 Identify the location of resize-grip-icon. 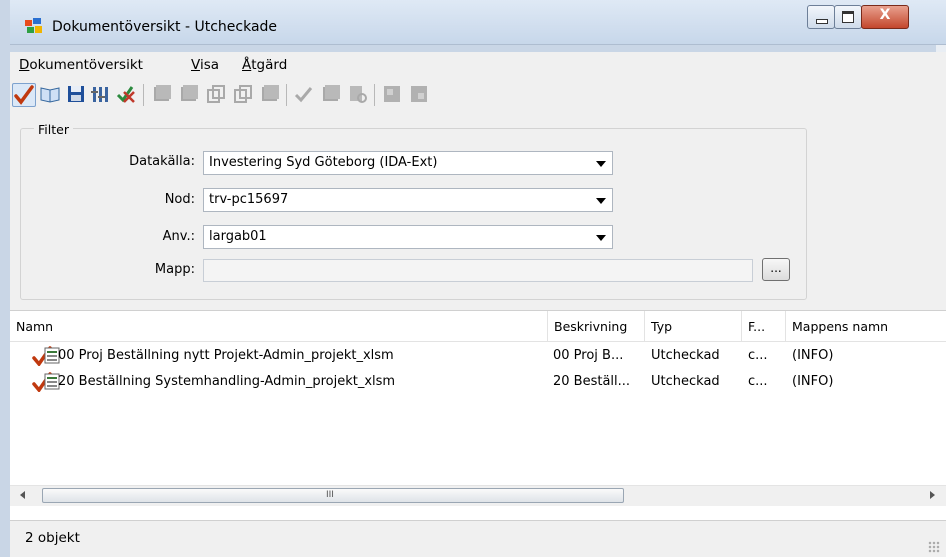
(934, 547).